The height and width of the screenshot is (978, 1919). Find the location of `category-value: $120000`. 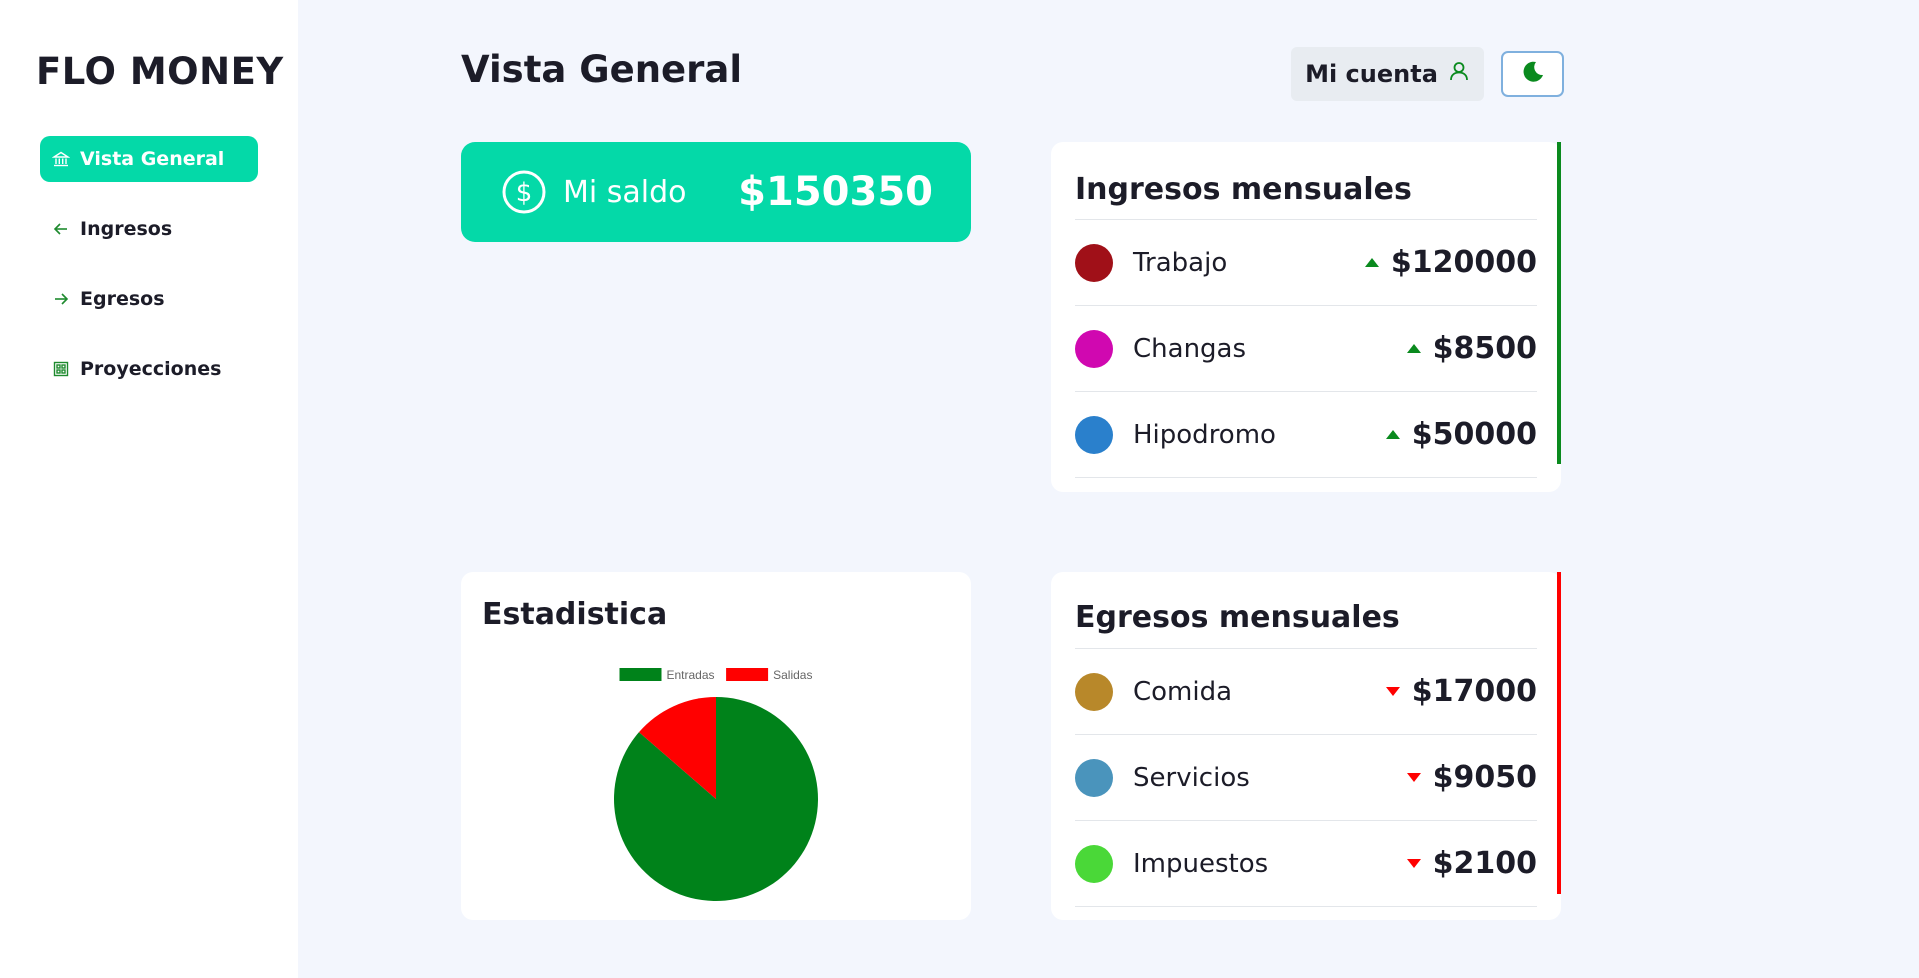

category-value: $120000 is located at coordinates (1463, 262).